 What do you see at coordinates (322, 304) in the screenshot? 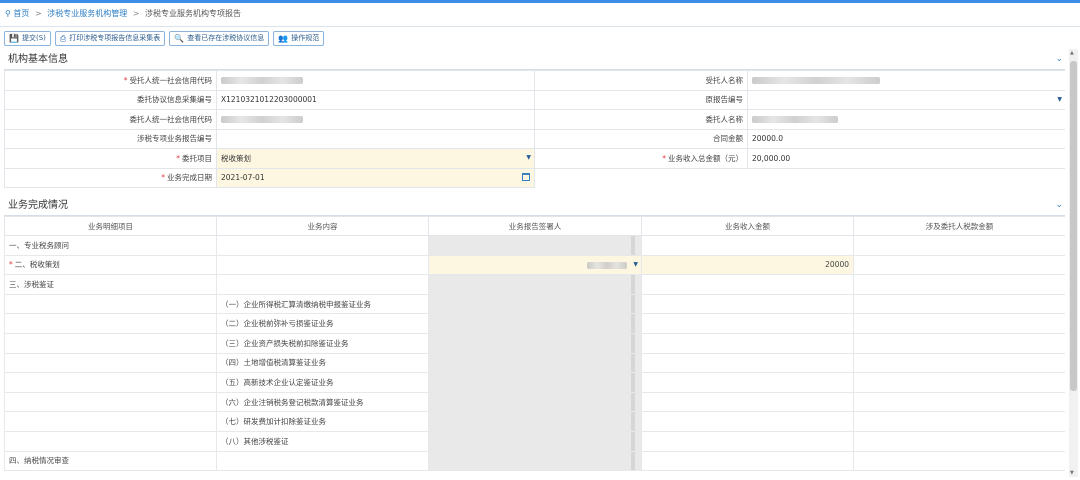
I see `content-cell: （一）企业所得税汇算清缴纳税申报鉴证业务` at bounding box center [322, 304].